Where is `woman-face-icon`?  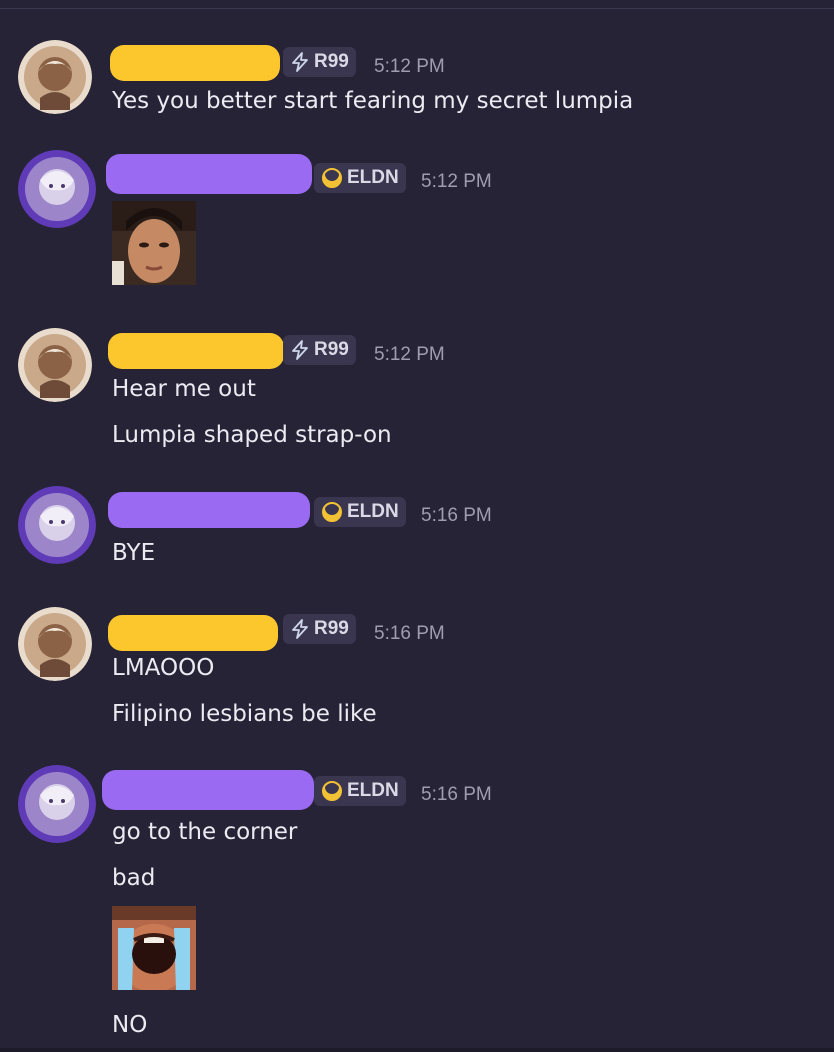 woman-face-icon is located at coordinates (154, 243).